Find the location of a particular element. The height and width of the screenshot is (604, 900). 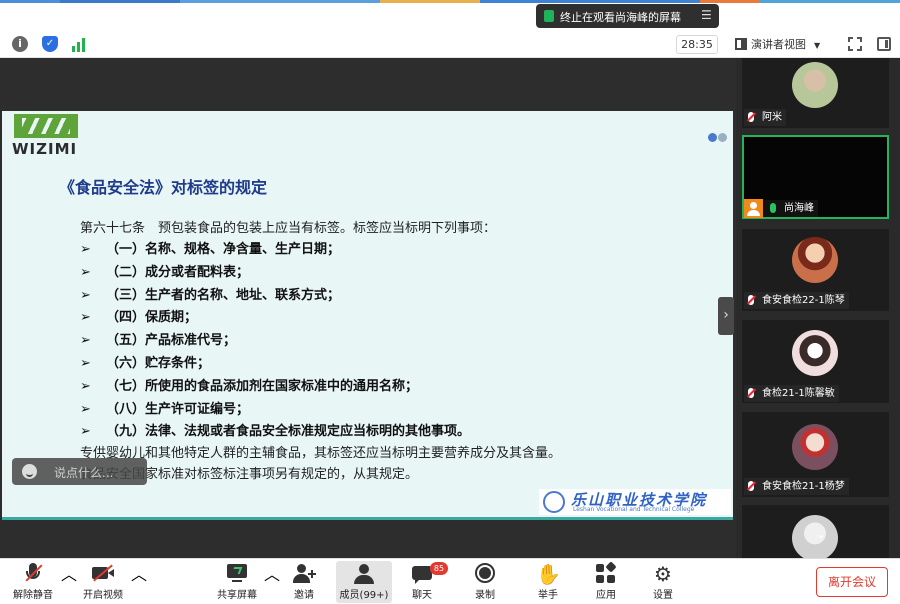

participant-tile: 食安食检22-1陈琴 is located at coordinates (815, 270).